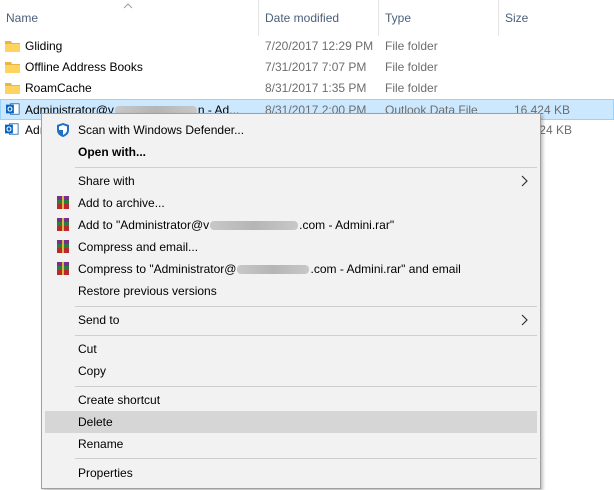  Describe the element at coordinates (291, 320) in the screenshot. I see `menu-item-send-to: Send to` at that location.